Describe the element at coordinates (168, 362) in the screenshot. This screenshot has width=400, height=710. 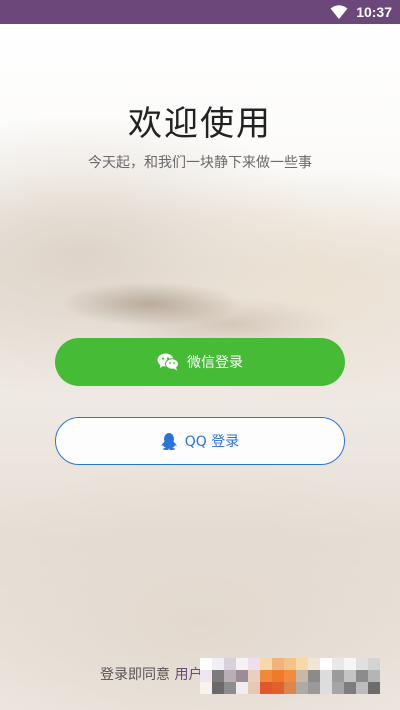
I see `wechat-icon` at that location.